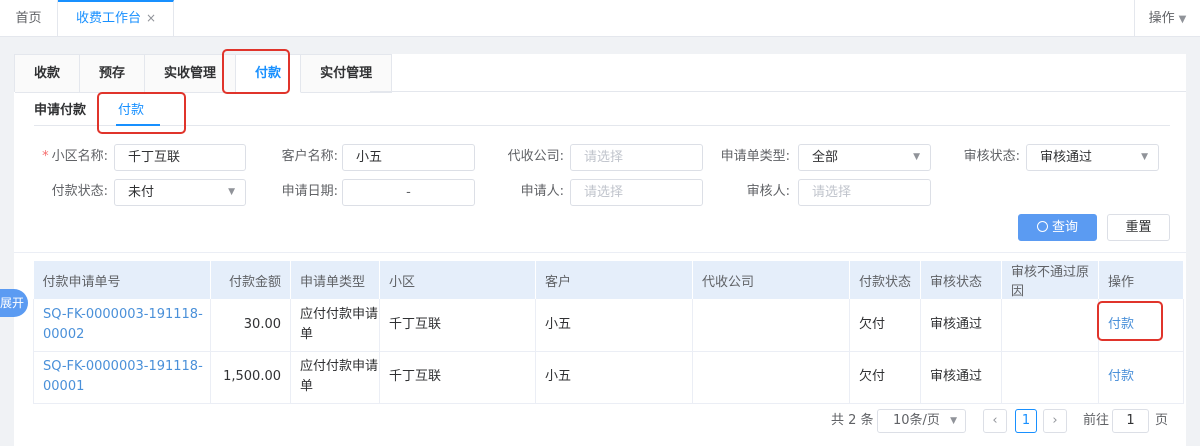 This screenshot has height=446, width=1200. Describe the element at coordinates (309, 156) in the screenshot. I see `customer-label: 客户名称:` at that location.